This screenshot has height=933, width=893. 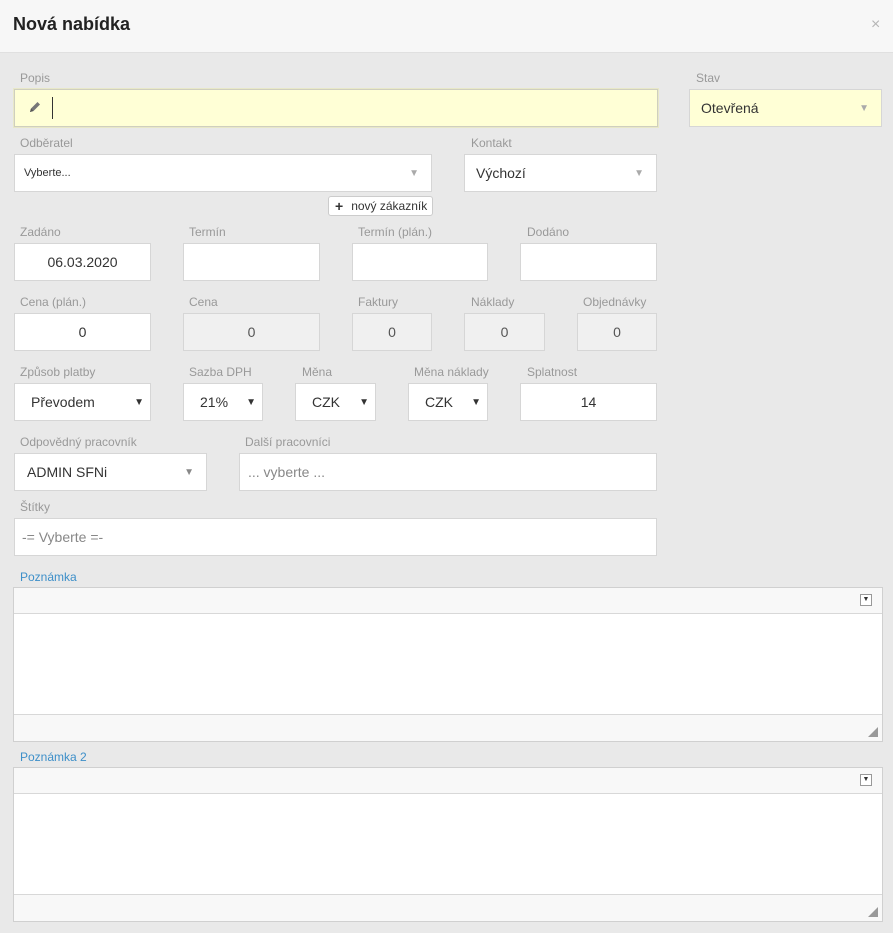 I want to click on mena-value: CZK, so click(x=326, y=402).